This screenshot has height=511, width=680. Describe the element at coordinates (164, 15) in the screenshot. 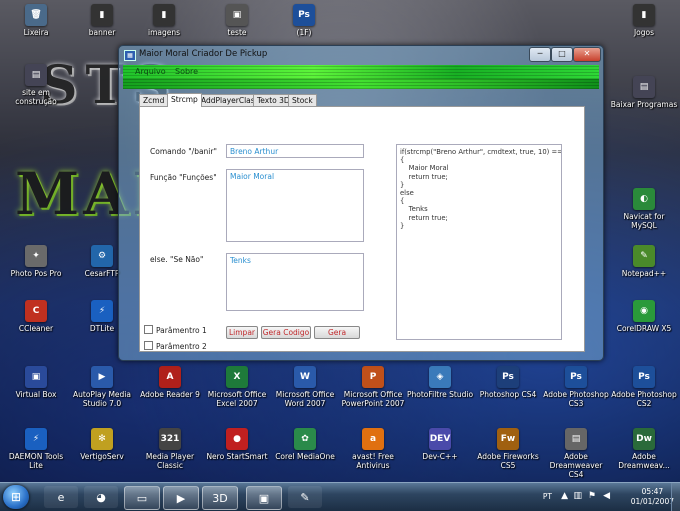

I see `file-icon: ▮` at that location.